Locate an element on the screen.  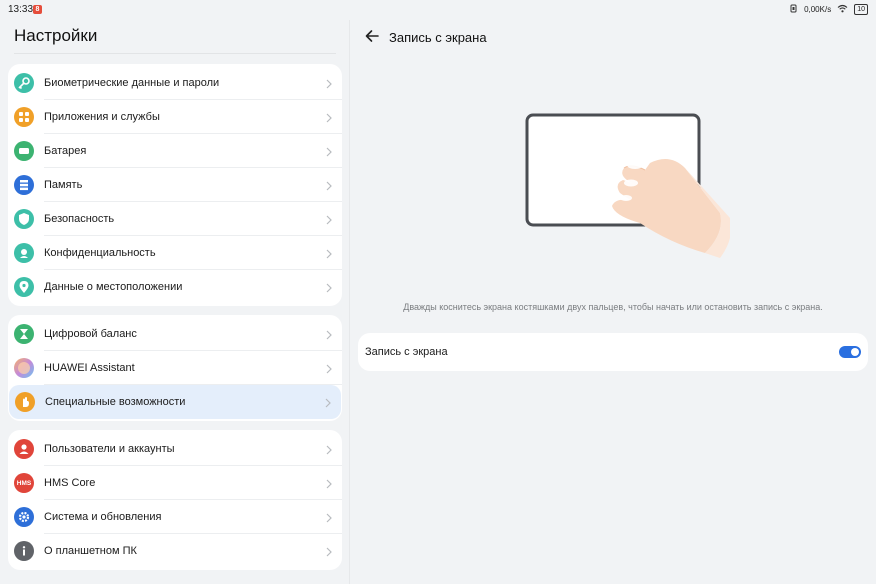
settings-item-label: Приложения и службы is located at coordinates (102, 117).